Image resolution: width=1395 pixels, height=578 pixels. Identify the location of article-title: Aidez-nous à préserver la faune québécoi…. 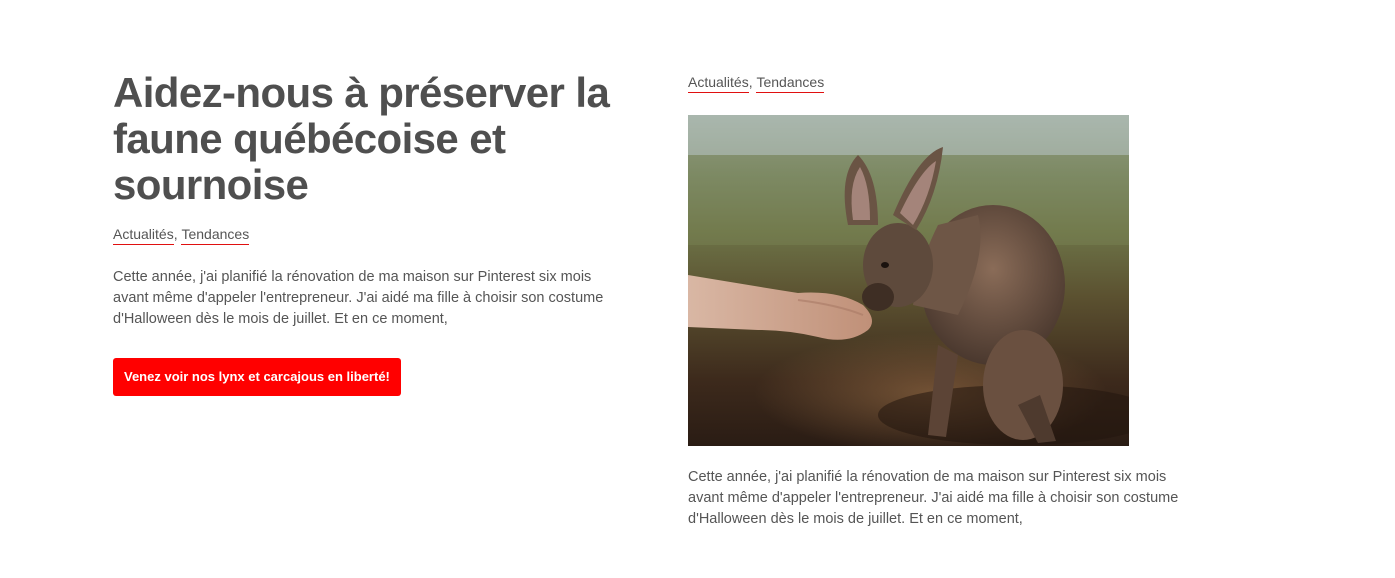
(373, 139).